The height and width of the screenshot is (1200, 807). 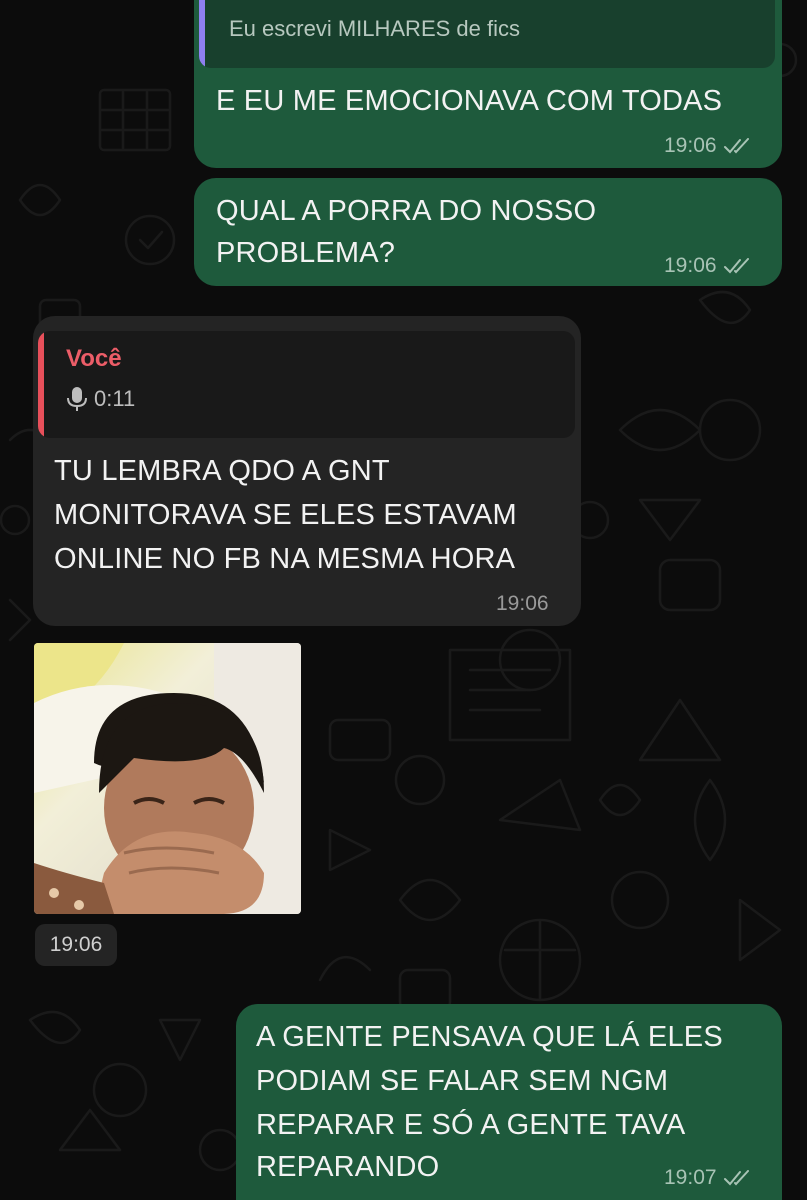 I want to click on message-text-line: QUAL A PORRA DO NOSSO, so click(x=406, y=211).